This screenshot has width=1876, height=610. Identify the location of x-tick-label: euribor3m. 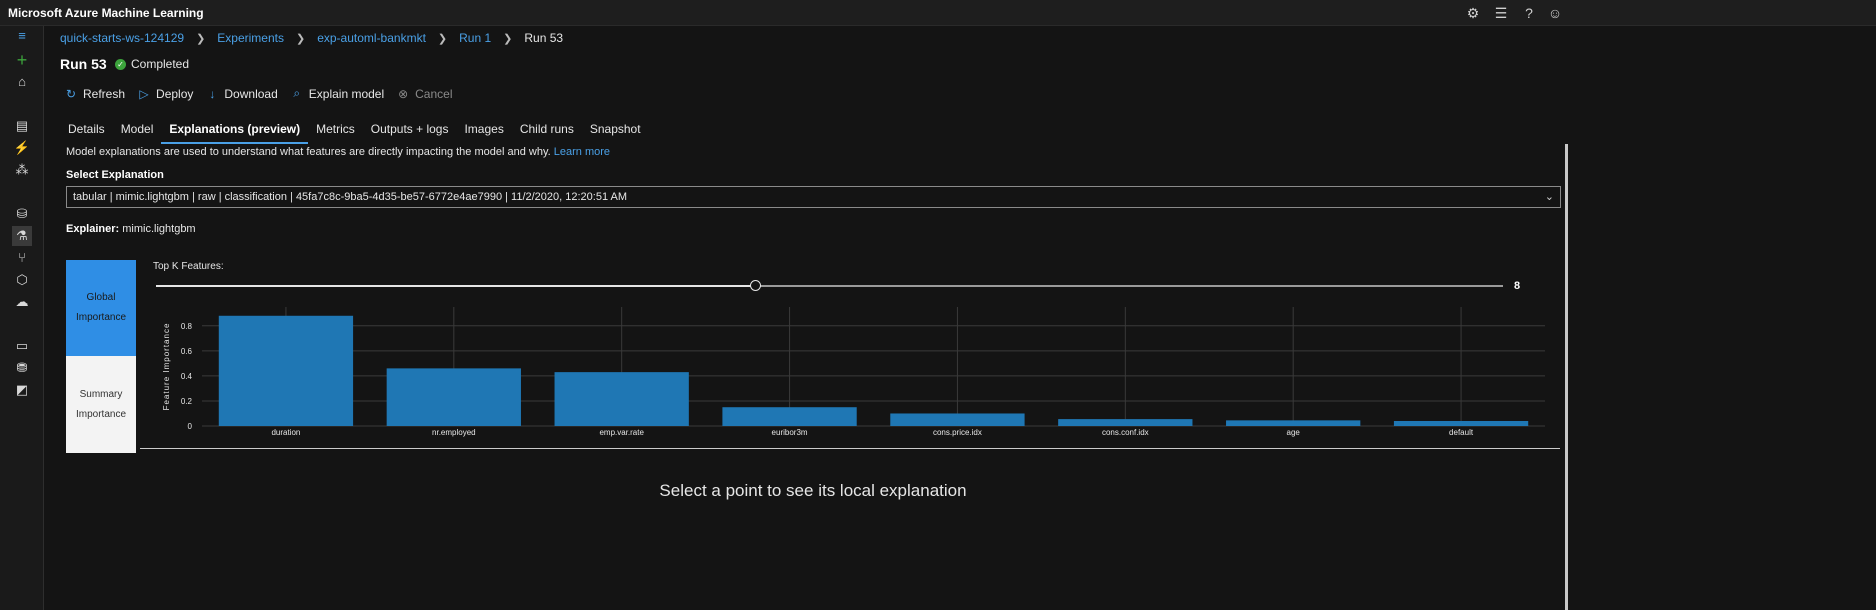
(790, 432).